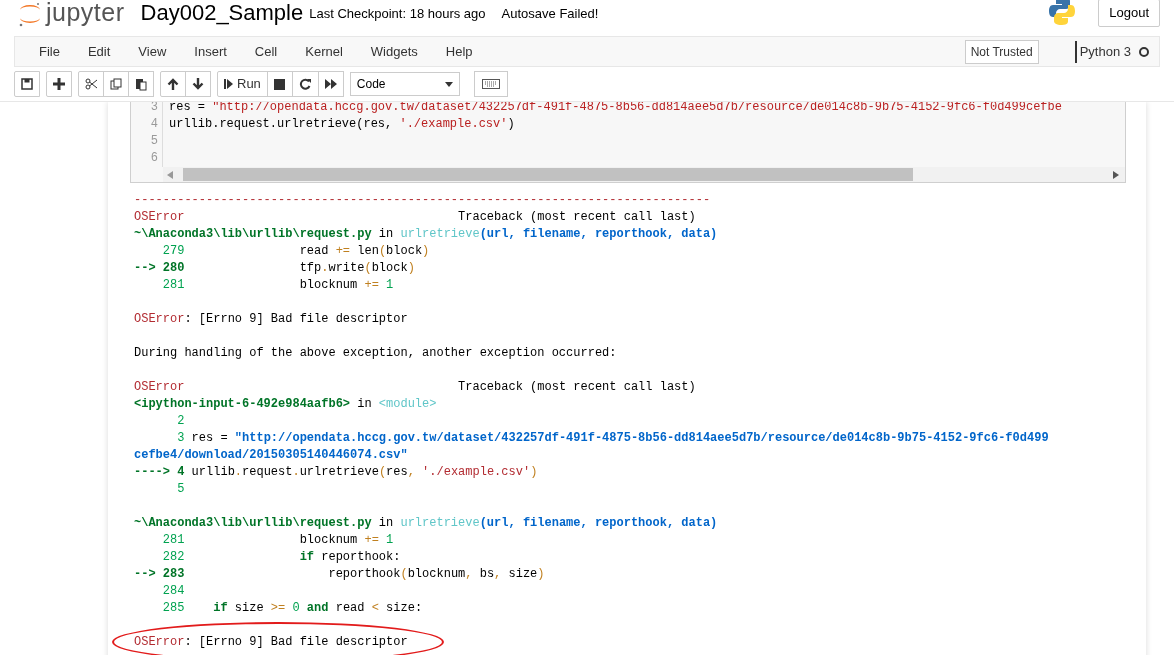  I want to click on notebook-title: Day002_Sample, so click(222, 13).